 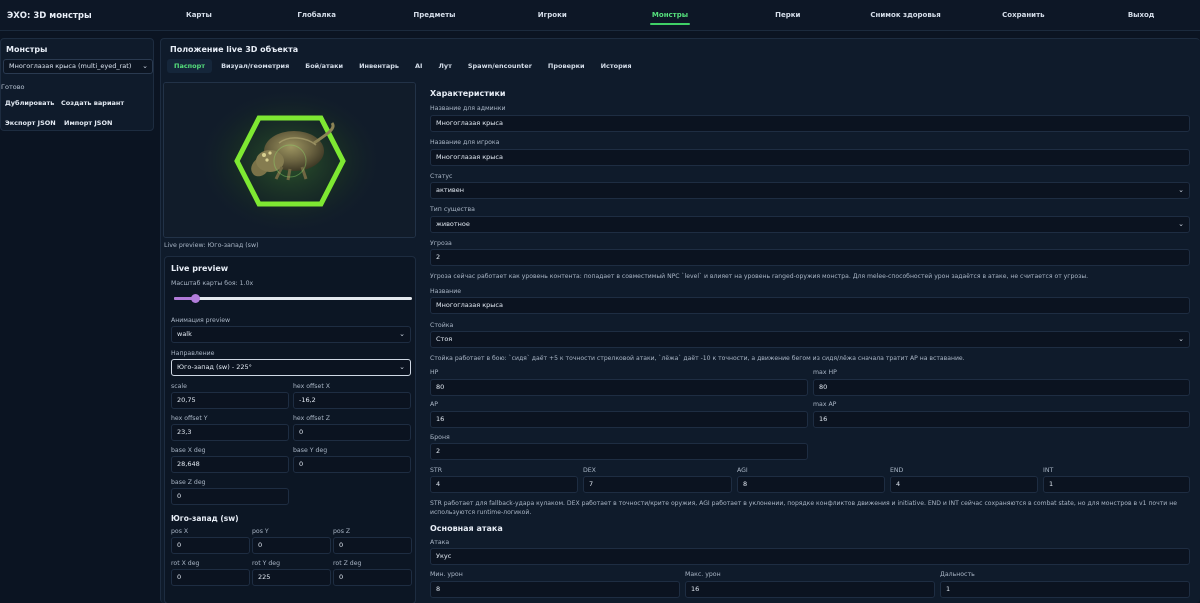 What do you see at coordinates (468, 93) in the screenshot?
I see `section-title: Характеристики` at bounding box center [468, 93].